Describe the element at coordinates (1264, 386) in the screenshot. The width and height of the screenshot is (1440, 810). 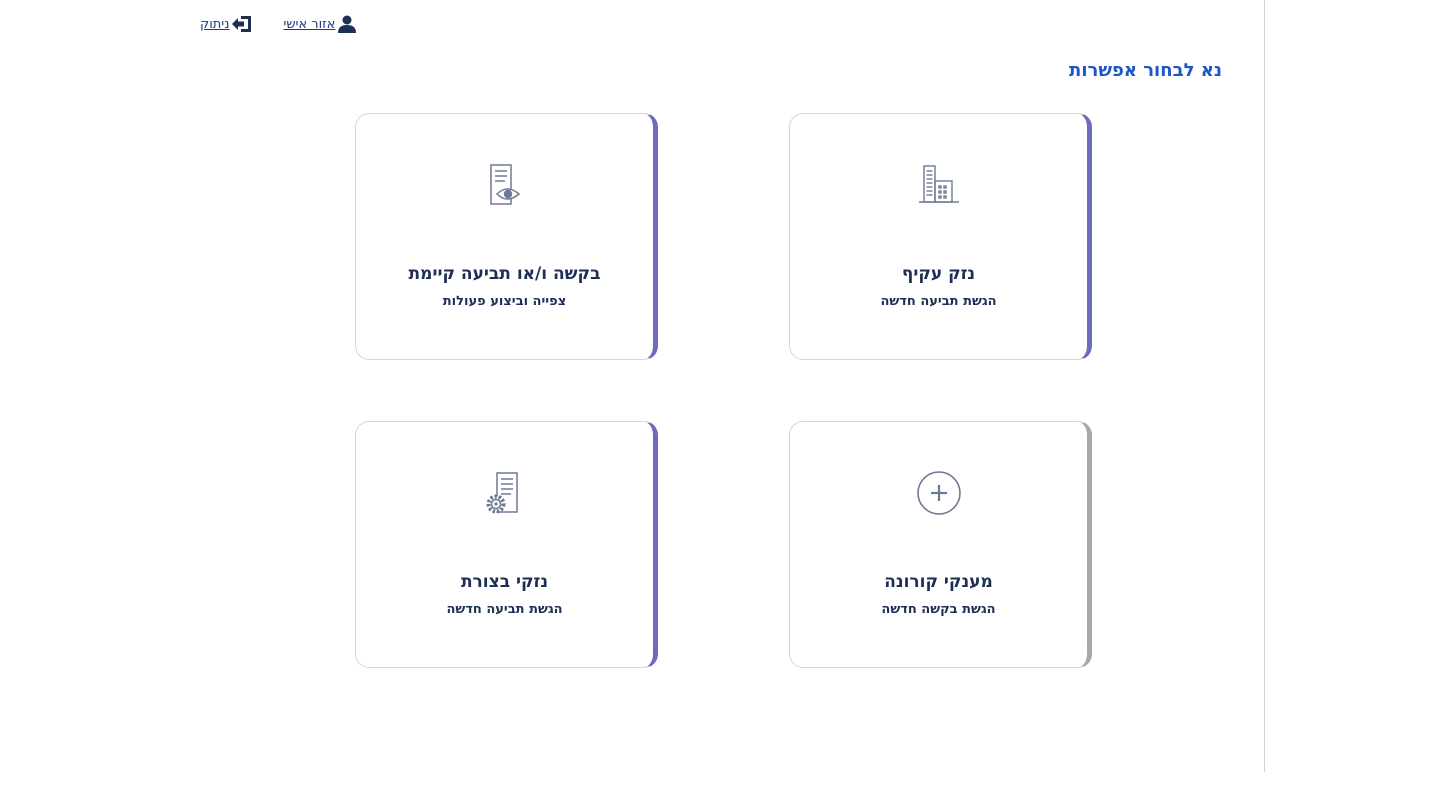
I see `vertical-divider` at that location.